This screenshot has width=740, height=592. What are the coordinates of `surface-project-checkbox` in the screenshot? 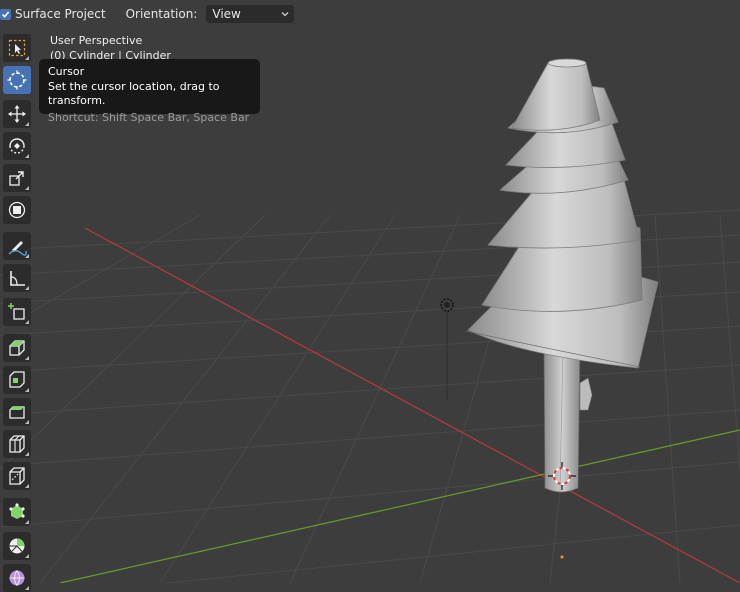 It's located at (5, 14).